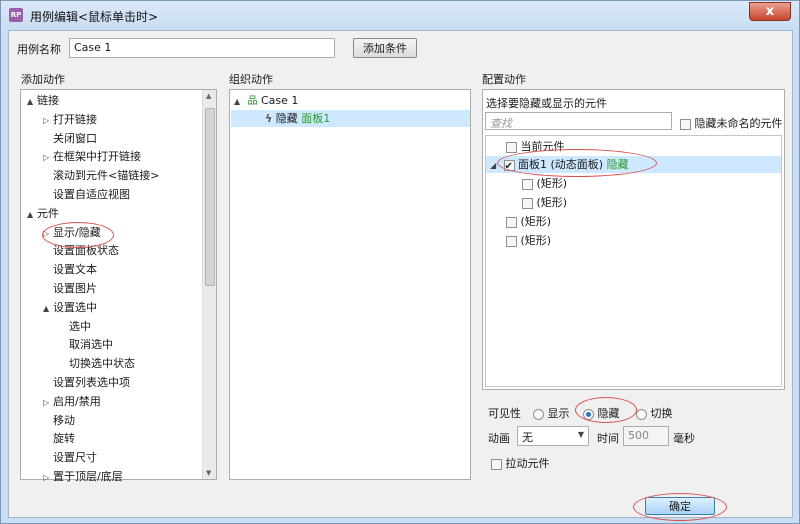 The image size is (800, 524). What do you see at coordinates (75, 119) in the screenshot?
I see `add-action-label: 打开链接` at bounding box center [75, 119].